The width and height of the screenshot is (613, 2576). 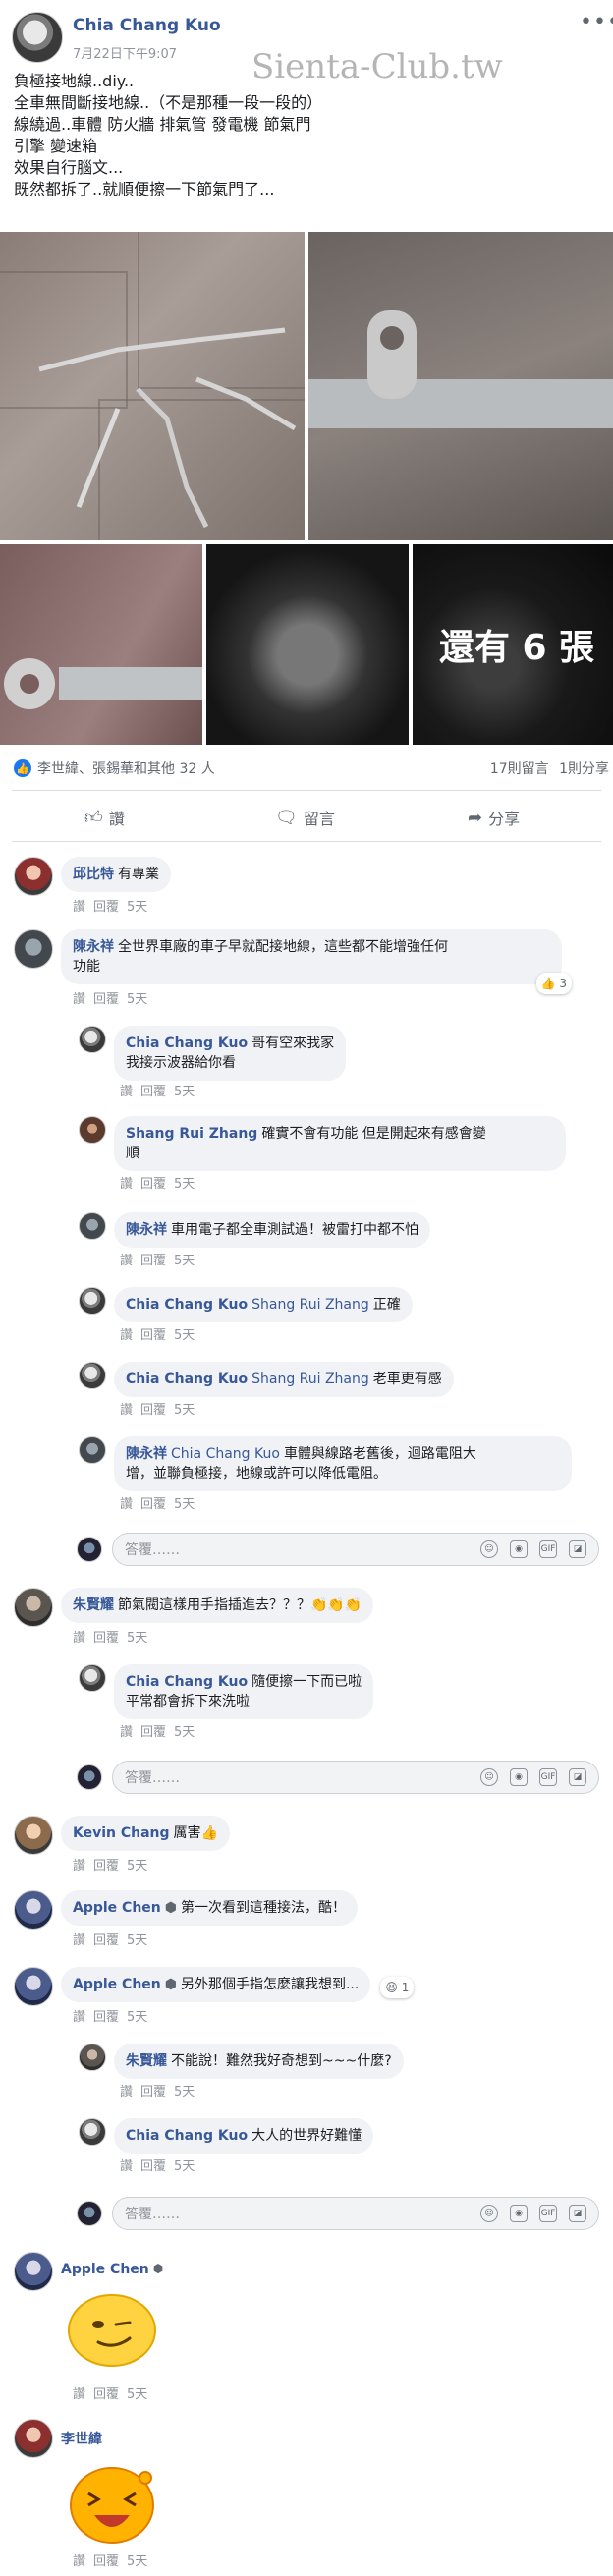 I want to click on photo-engine-bay, so click(x=307, y=644).